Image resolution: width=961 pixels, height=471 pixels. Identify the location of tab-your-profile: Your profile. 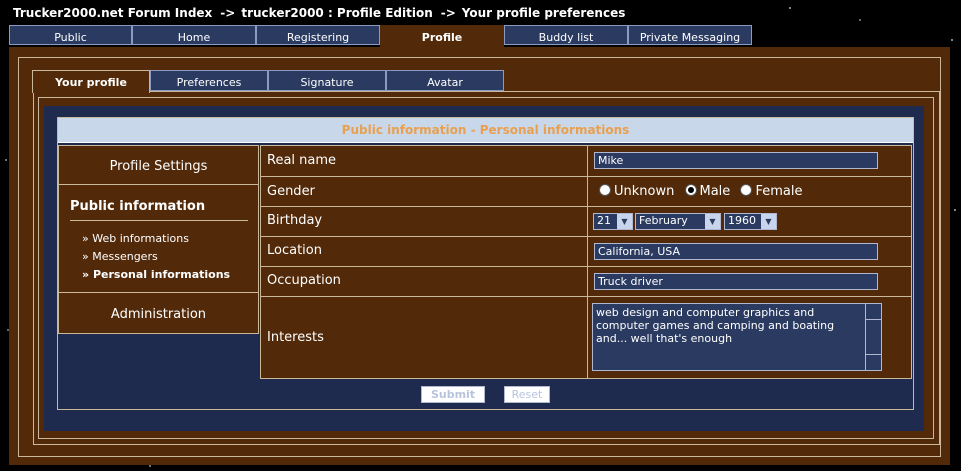
(91, 81).